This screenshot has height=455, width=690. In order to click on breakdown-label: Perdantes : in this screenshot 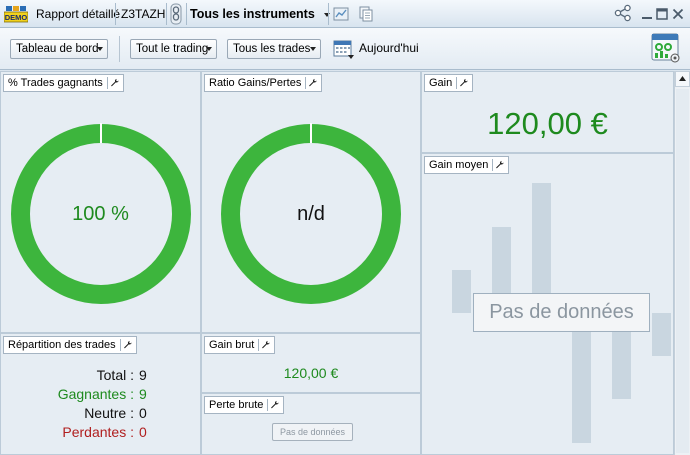, I will do `click(98, 432)`.